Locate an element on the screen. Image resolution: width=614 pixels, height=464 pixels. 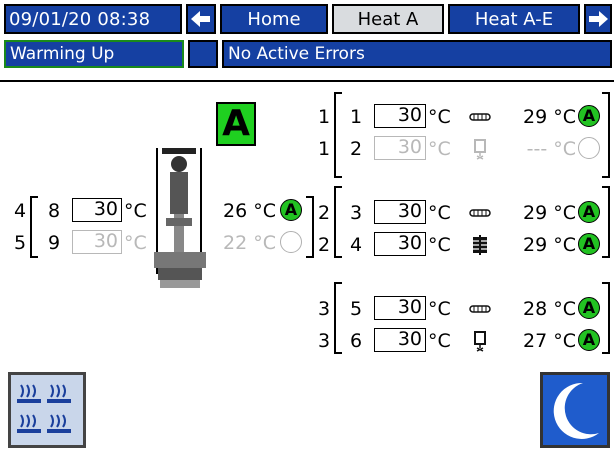
heat-zones-icon is located at coordinates (44, 408).